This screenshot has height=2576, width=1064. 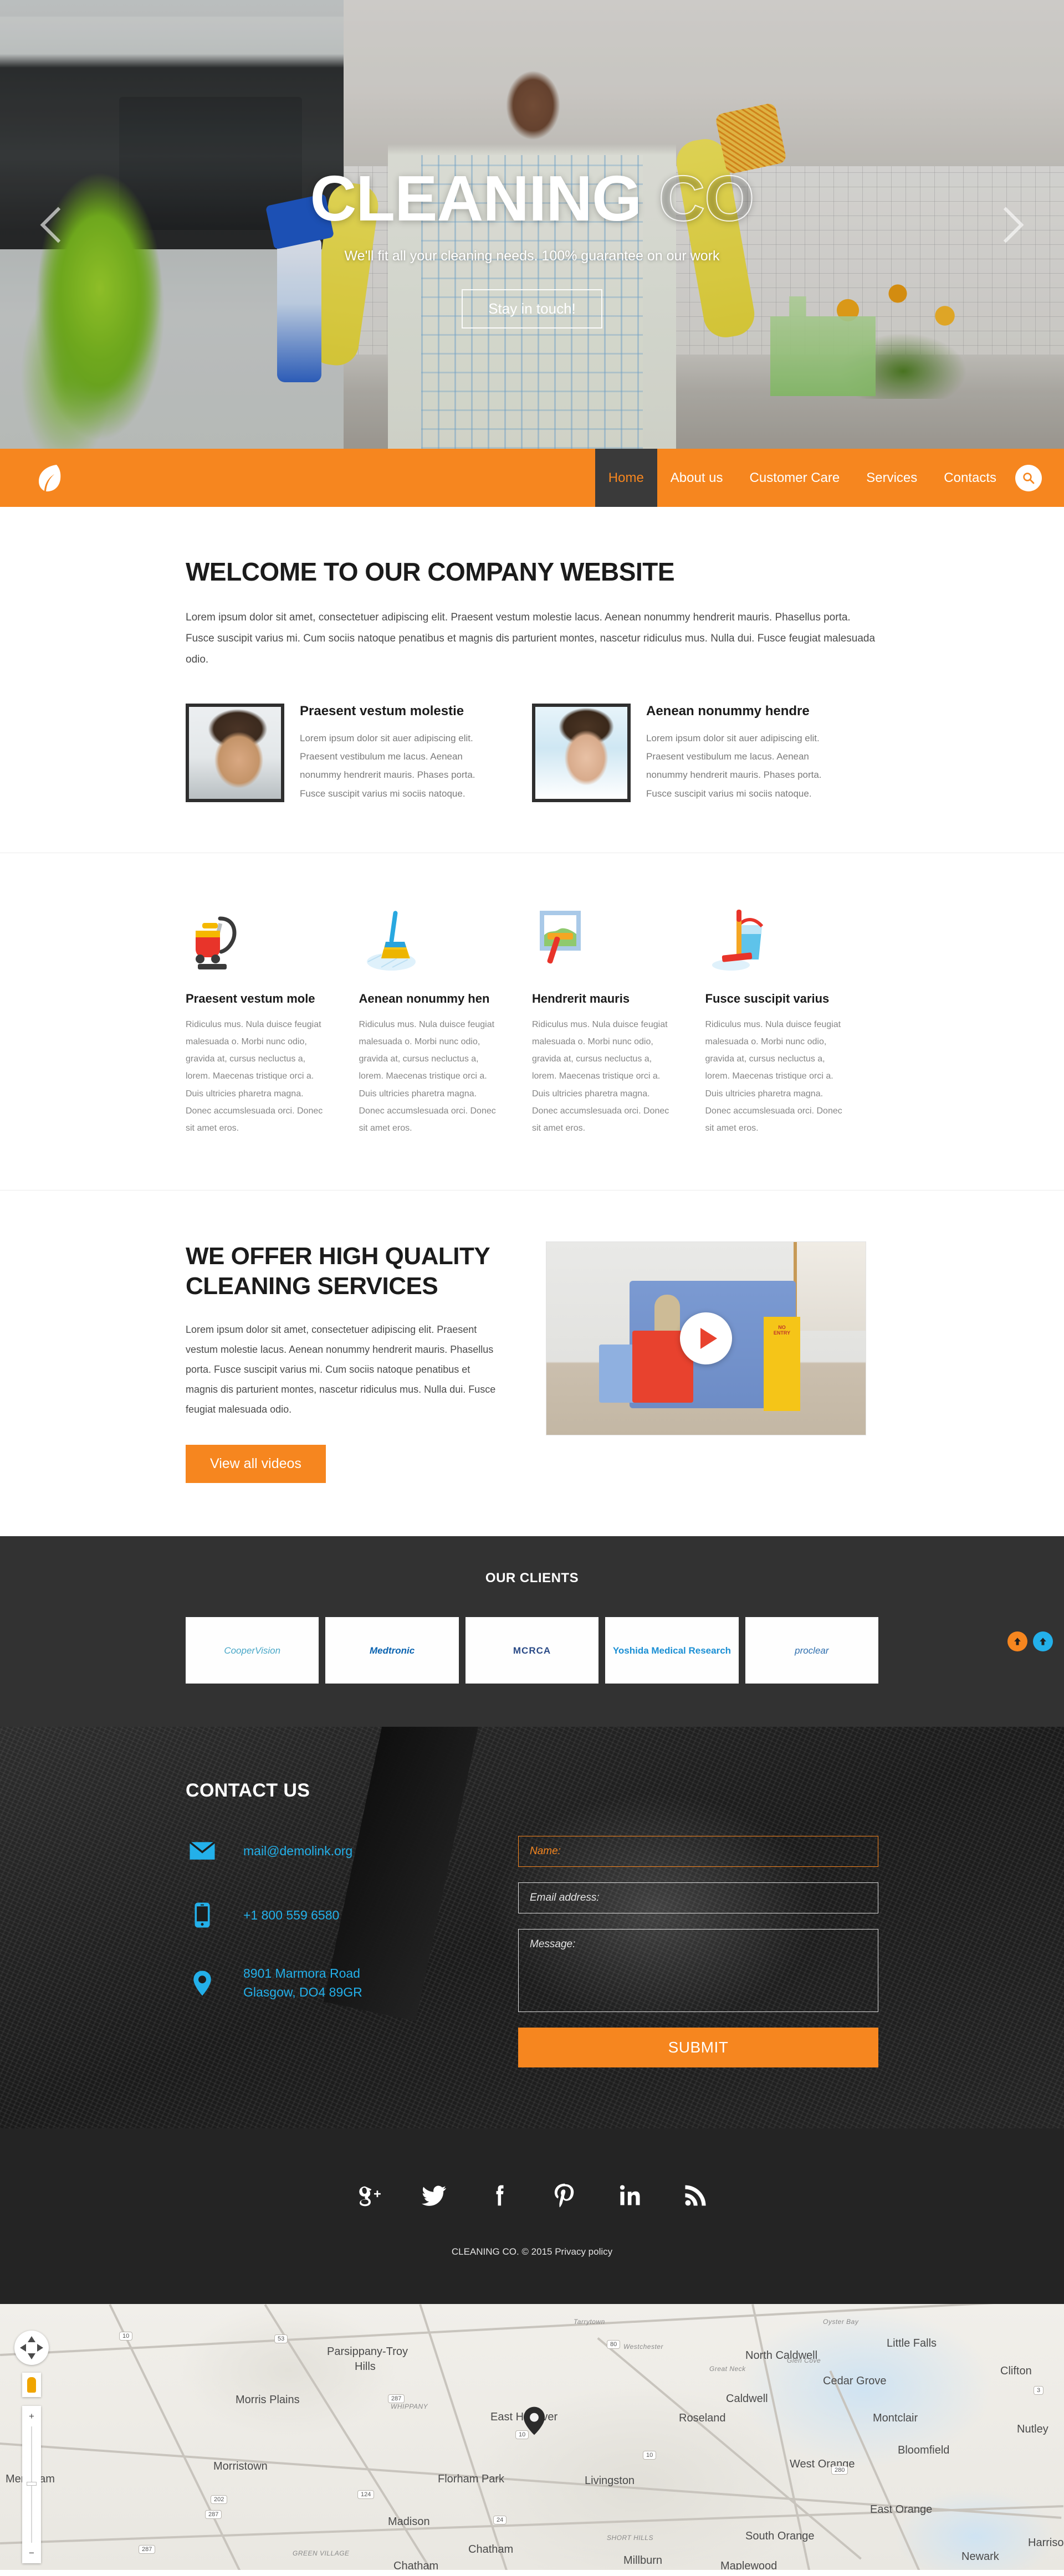 What do you see at coordinates (581, 753) in the screenshot?
I see `profile-photo-woman` at bounding box center [581, 753].